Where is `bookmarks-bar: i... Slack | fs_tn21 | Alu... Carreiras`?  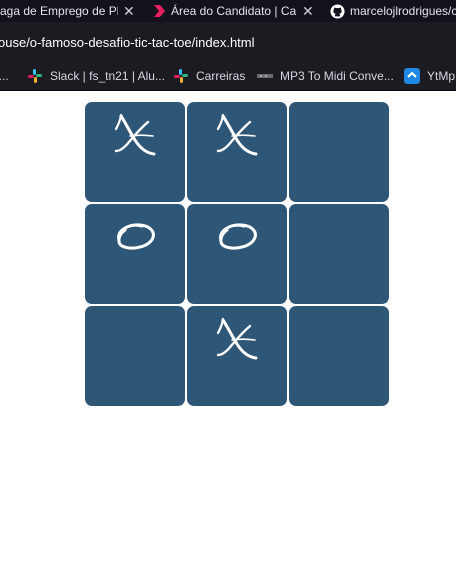 bookmarks-bar: i... Slack | fs_tn21 | Alu... Carreiras is located at coordinates (228, 76).